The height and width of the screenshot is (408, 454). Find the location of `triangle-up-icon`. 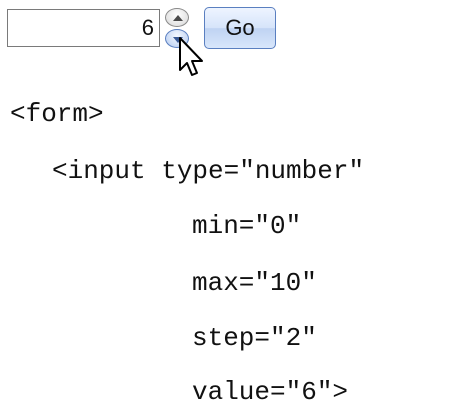

triangle-up-icon is located at coordinates (178, 18).